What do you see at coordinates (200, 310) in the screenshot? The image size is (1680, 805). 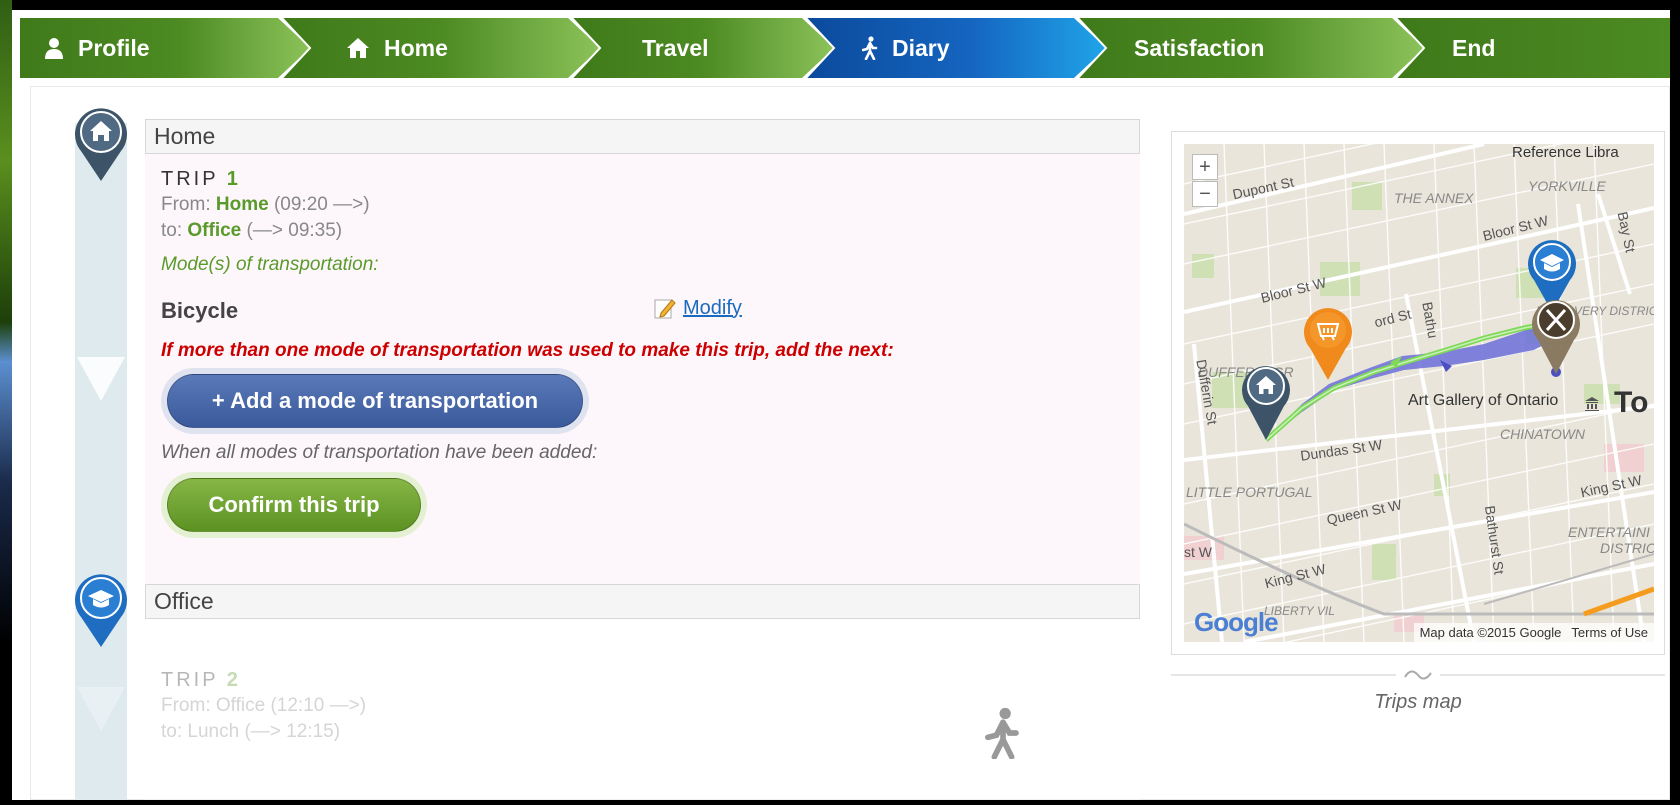 I see `mode-name: Bicycle` at bounding box center [200, 310].